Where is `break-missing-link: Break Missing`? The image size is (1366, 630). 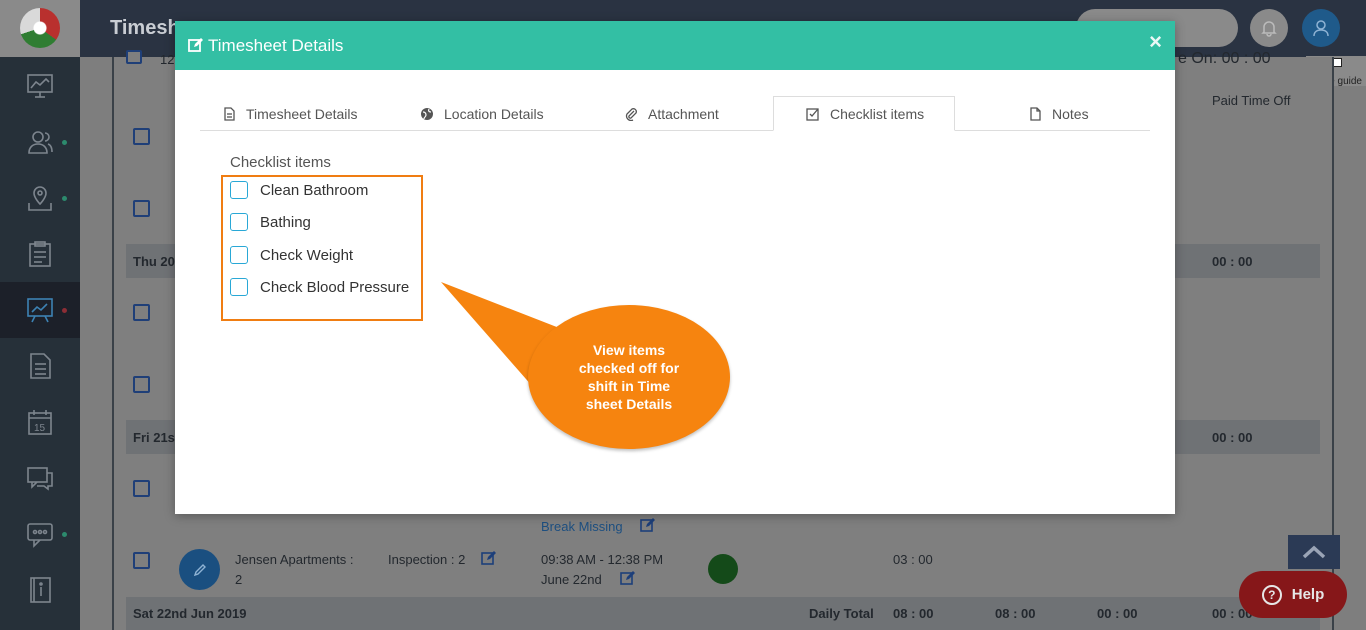 break-missing-link: Break Missing is located at coordinates (582, 526).